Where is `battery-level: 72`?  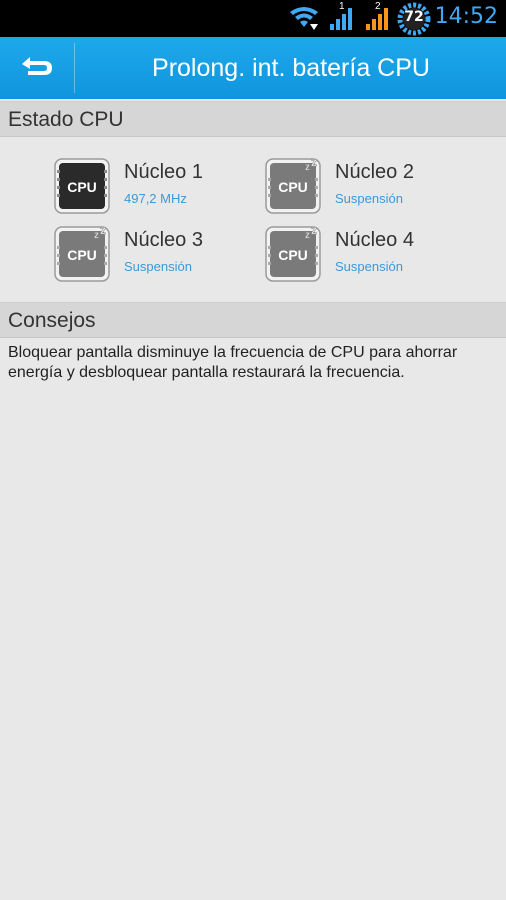
battery-level: 72 is located at coordinates (414, 17).